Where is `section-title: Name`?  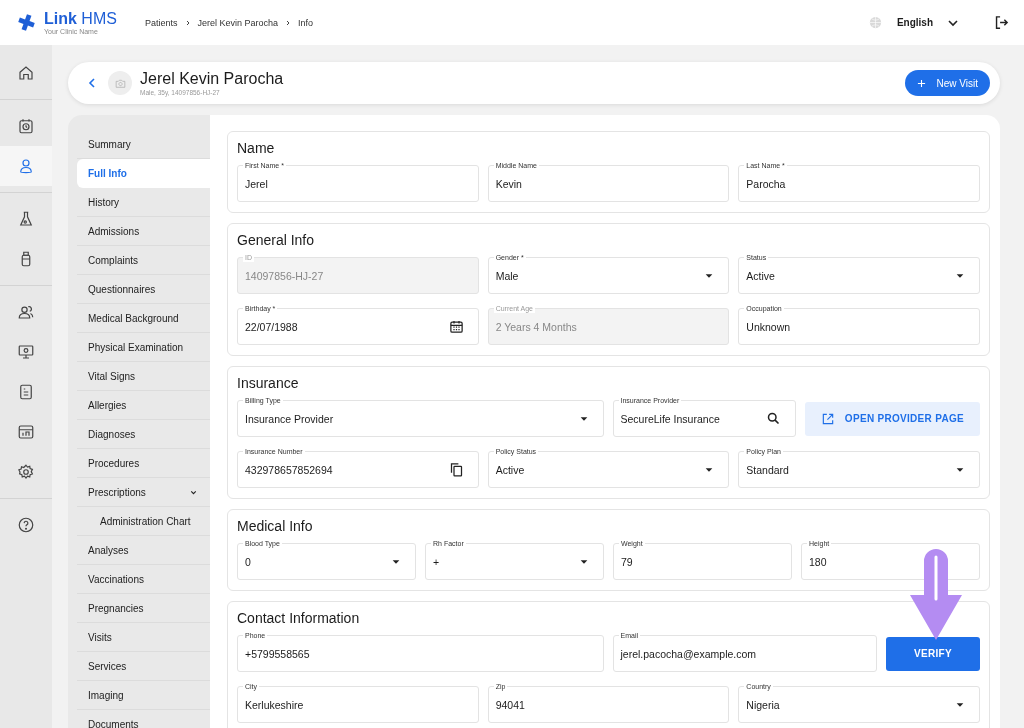
section-title: Name is located at coordinates (256, 148).